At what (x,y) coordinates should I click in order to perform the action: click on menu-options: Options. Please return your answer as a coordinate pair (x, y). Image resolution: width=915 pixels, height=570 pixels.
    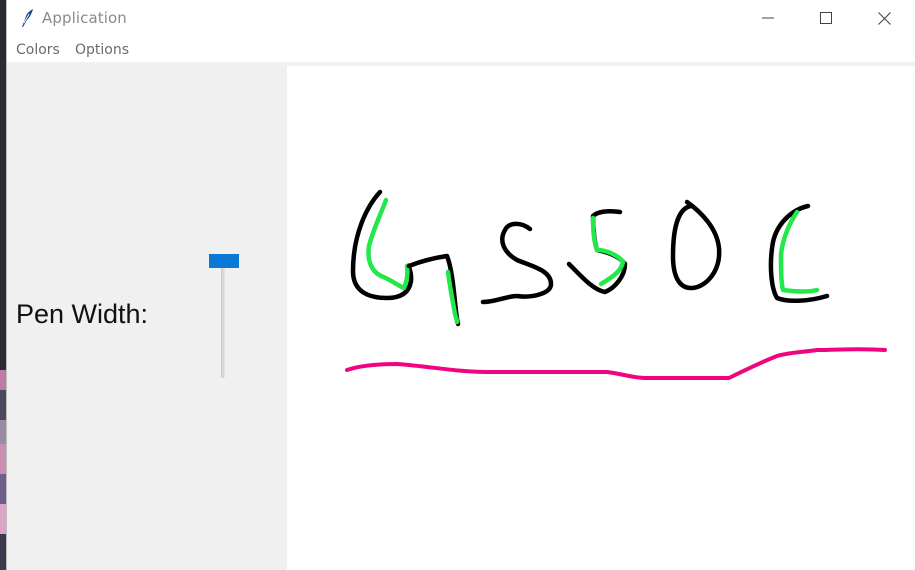
    Looking at the image, I should click on (102, 50).